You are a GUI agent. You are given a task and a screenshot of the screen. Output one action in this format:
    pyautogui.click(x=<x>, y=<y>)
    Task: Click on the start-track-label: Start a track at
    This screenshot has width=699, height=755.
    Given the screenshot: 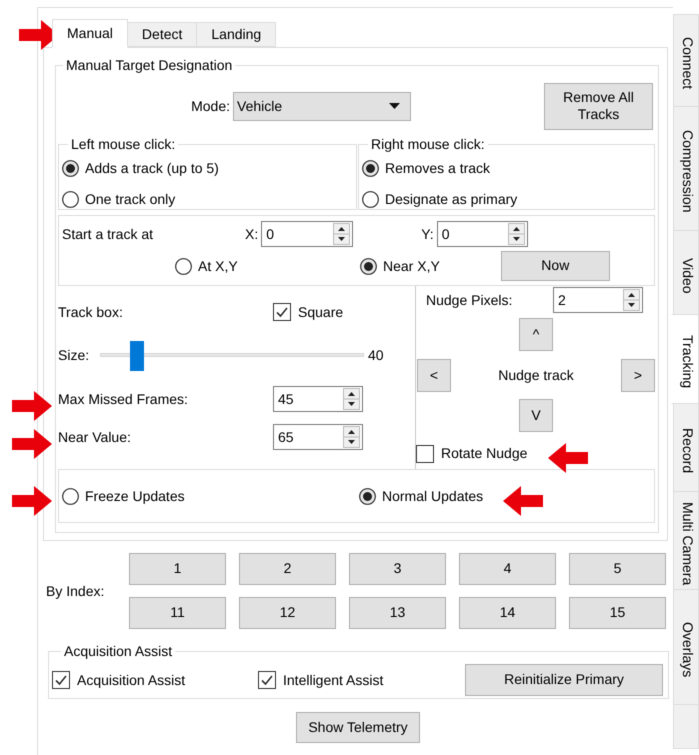 What is the action you would take?
    pyautogui.click(x=108, y=234)
    